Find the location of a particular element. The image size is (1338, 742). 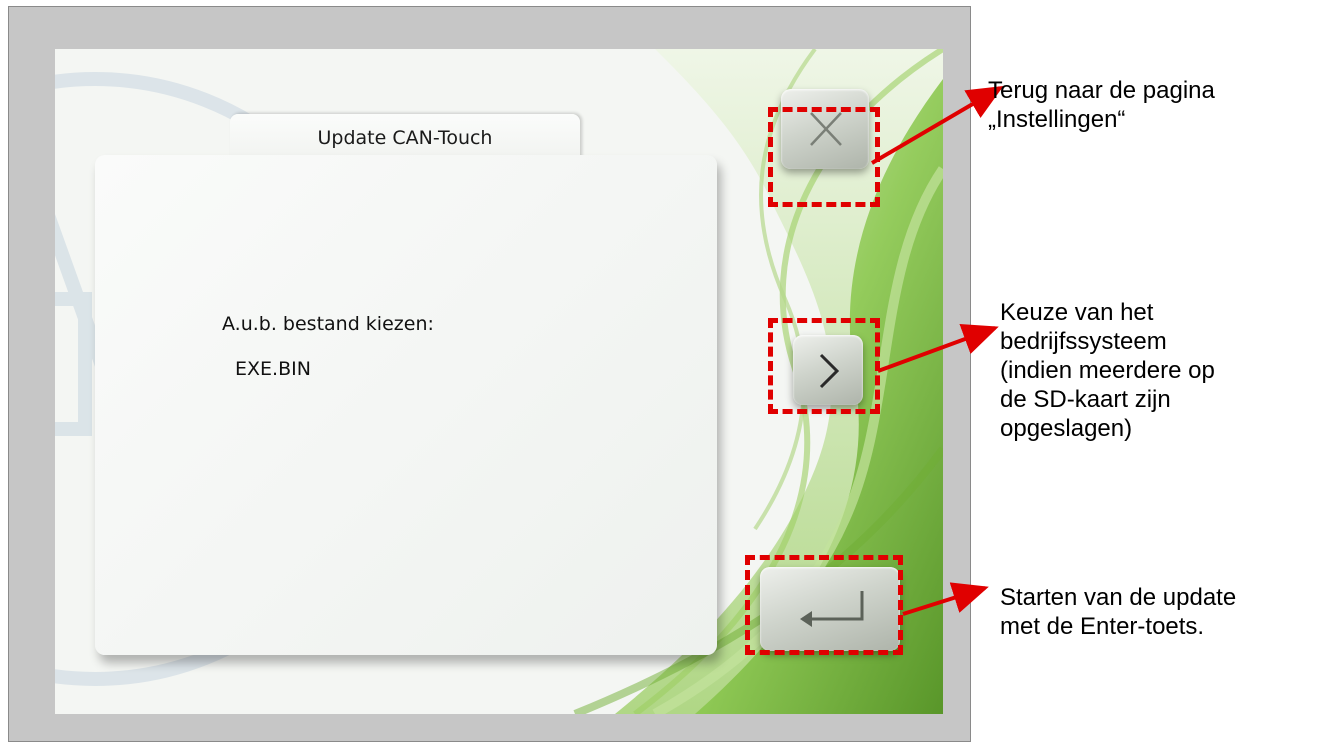

close-button-highlight is located at coordinates (824, 157).